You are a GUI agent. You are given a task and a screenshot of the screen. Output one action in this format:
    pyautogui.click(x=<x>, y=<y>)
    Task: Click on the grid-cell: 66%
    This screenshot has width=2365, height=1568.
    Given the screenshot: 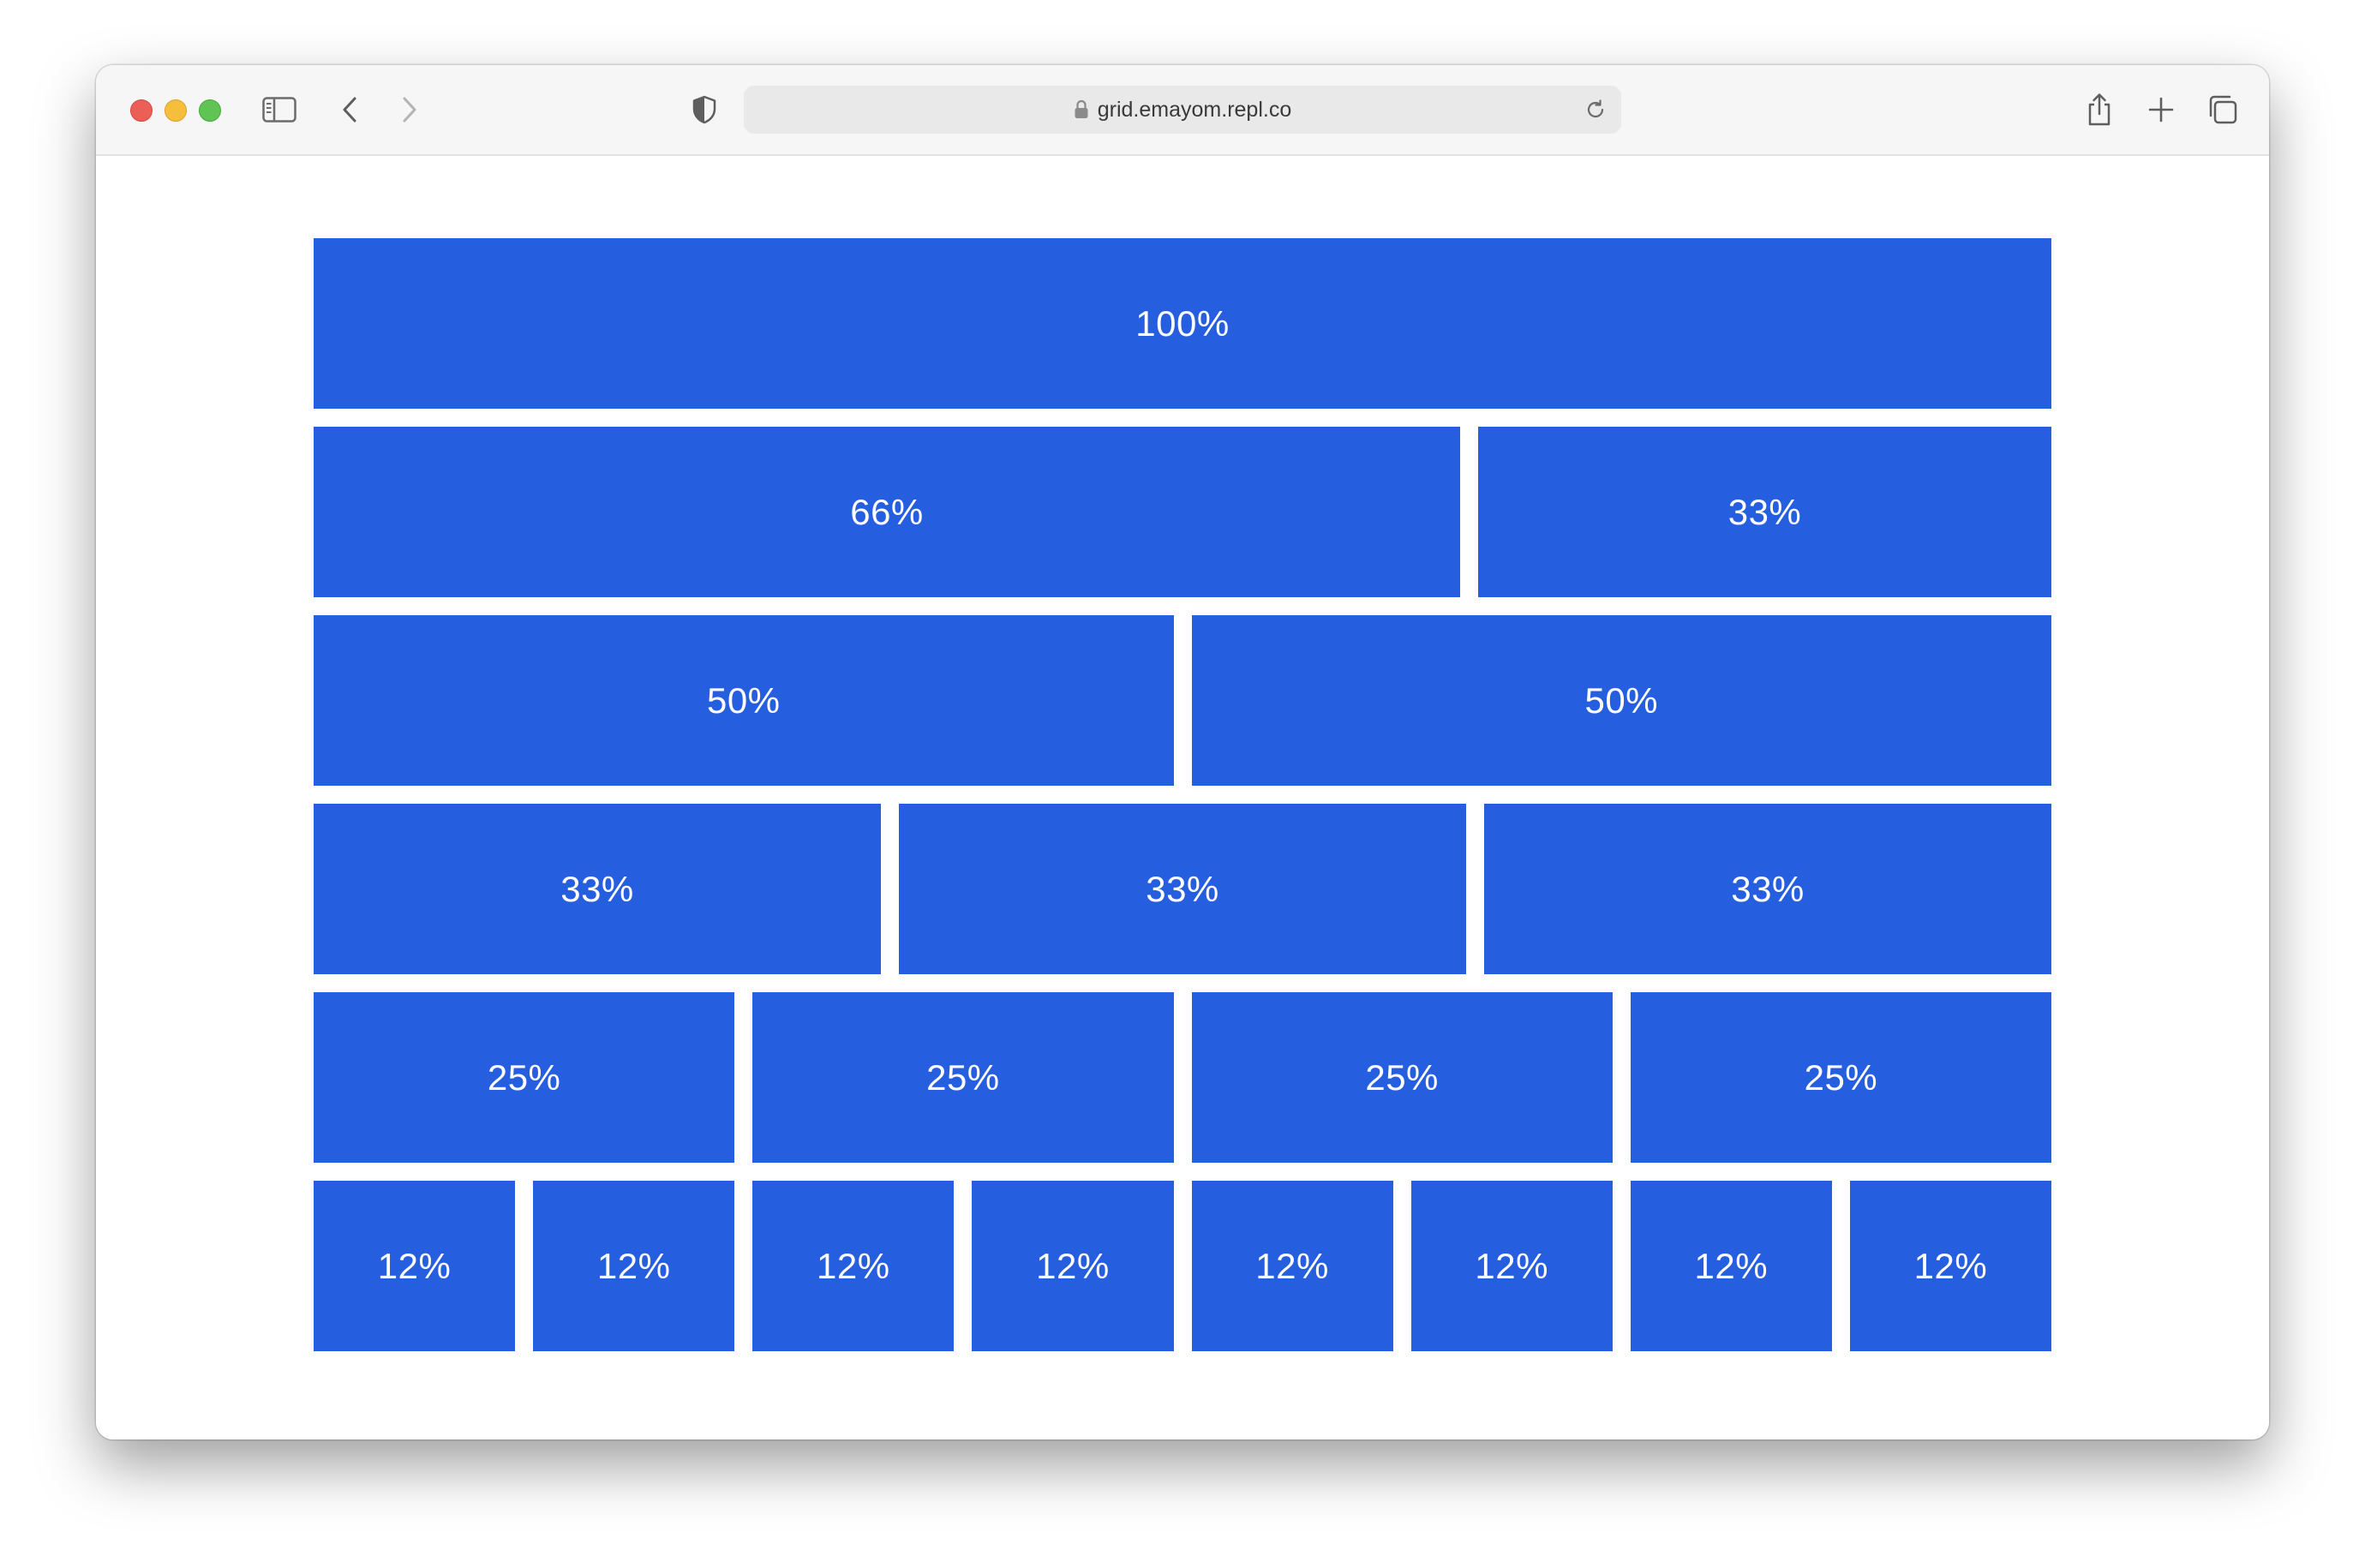 What is the action you would take?
    pyautogui.click(x=887, y=512)
    